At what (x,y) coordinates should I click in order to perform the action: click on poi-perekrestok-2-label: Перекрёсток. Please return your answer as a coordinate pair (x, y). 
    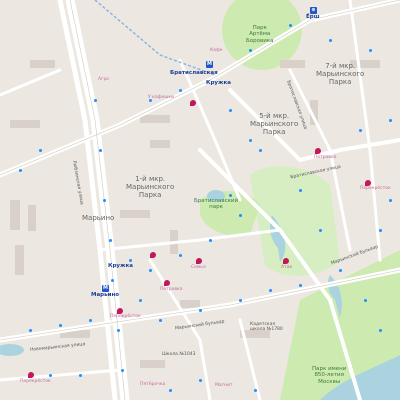
    Looking at the image, I should click on (125, 316).